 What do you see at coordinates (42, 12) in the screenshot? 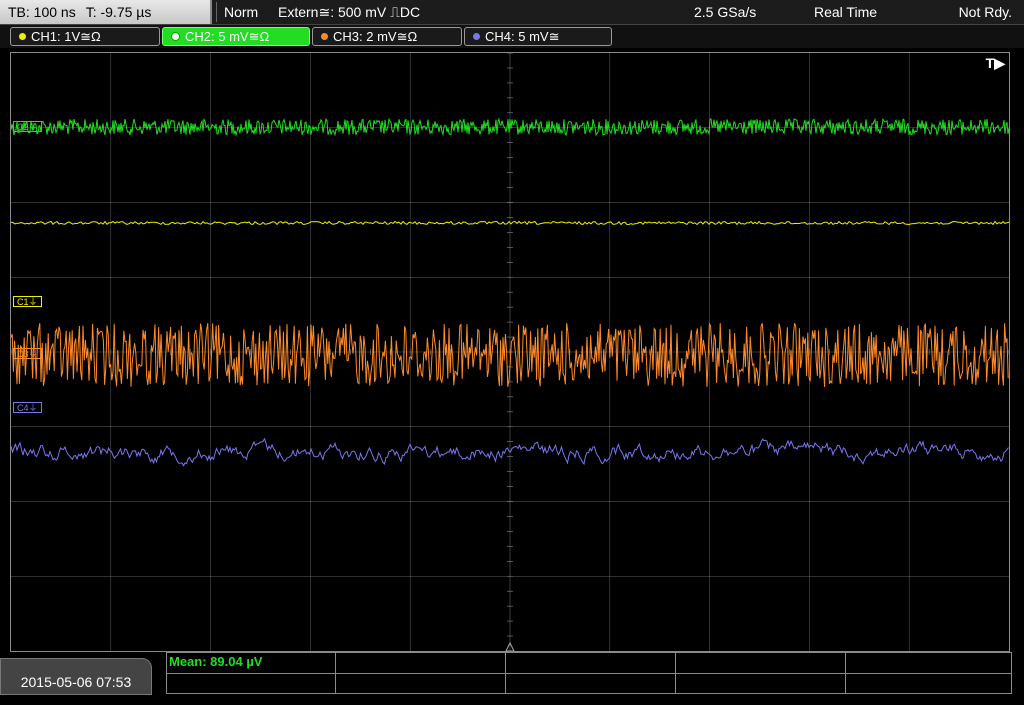
I see `timebase-value: TB: 100 ns` at bounding box center [42, 12].